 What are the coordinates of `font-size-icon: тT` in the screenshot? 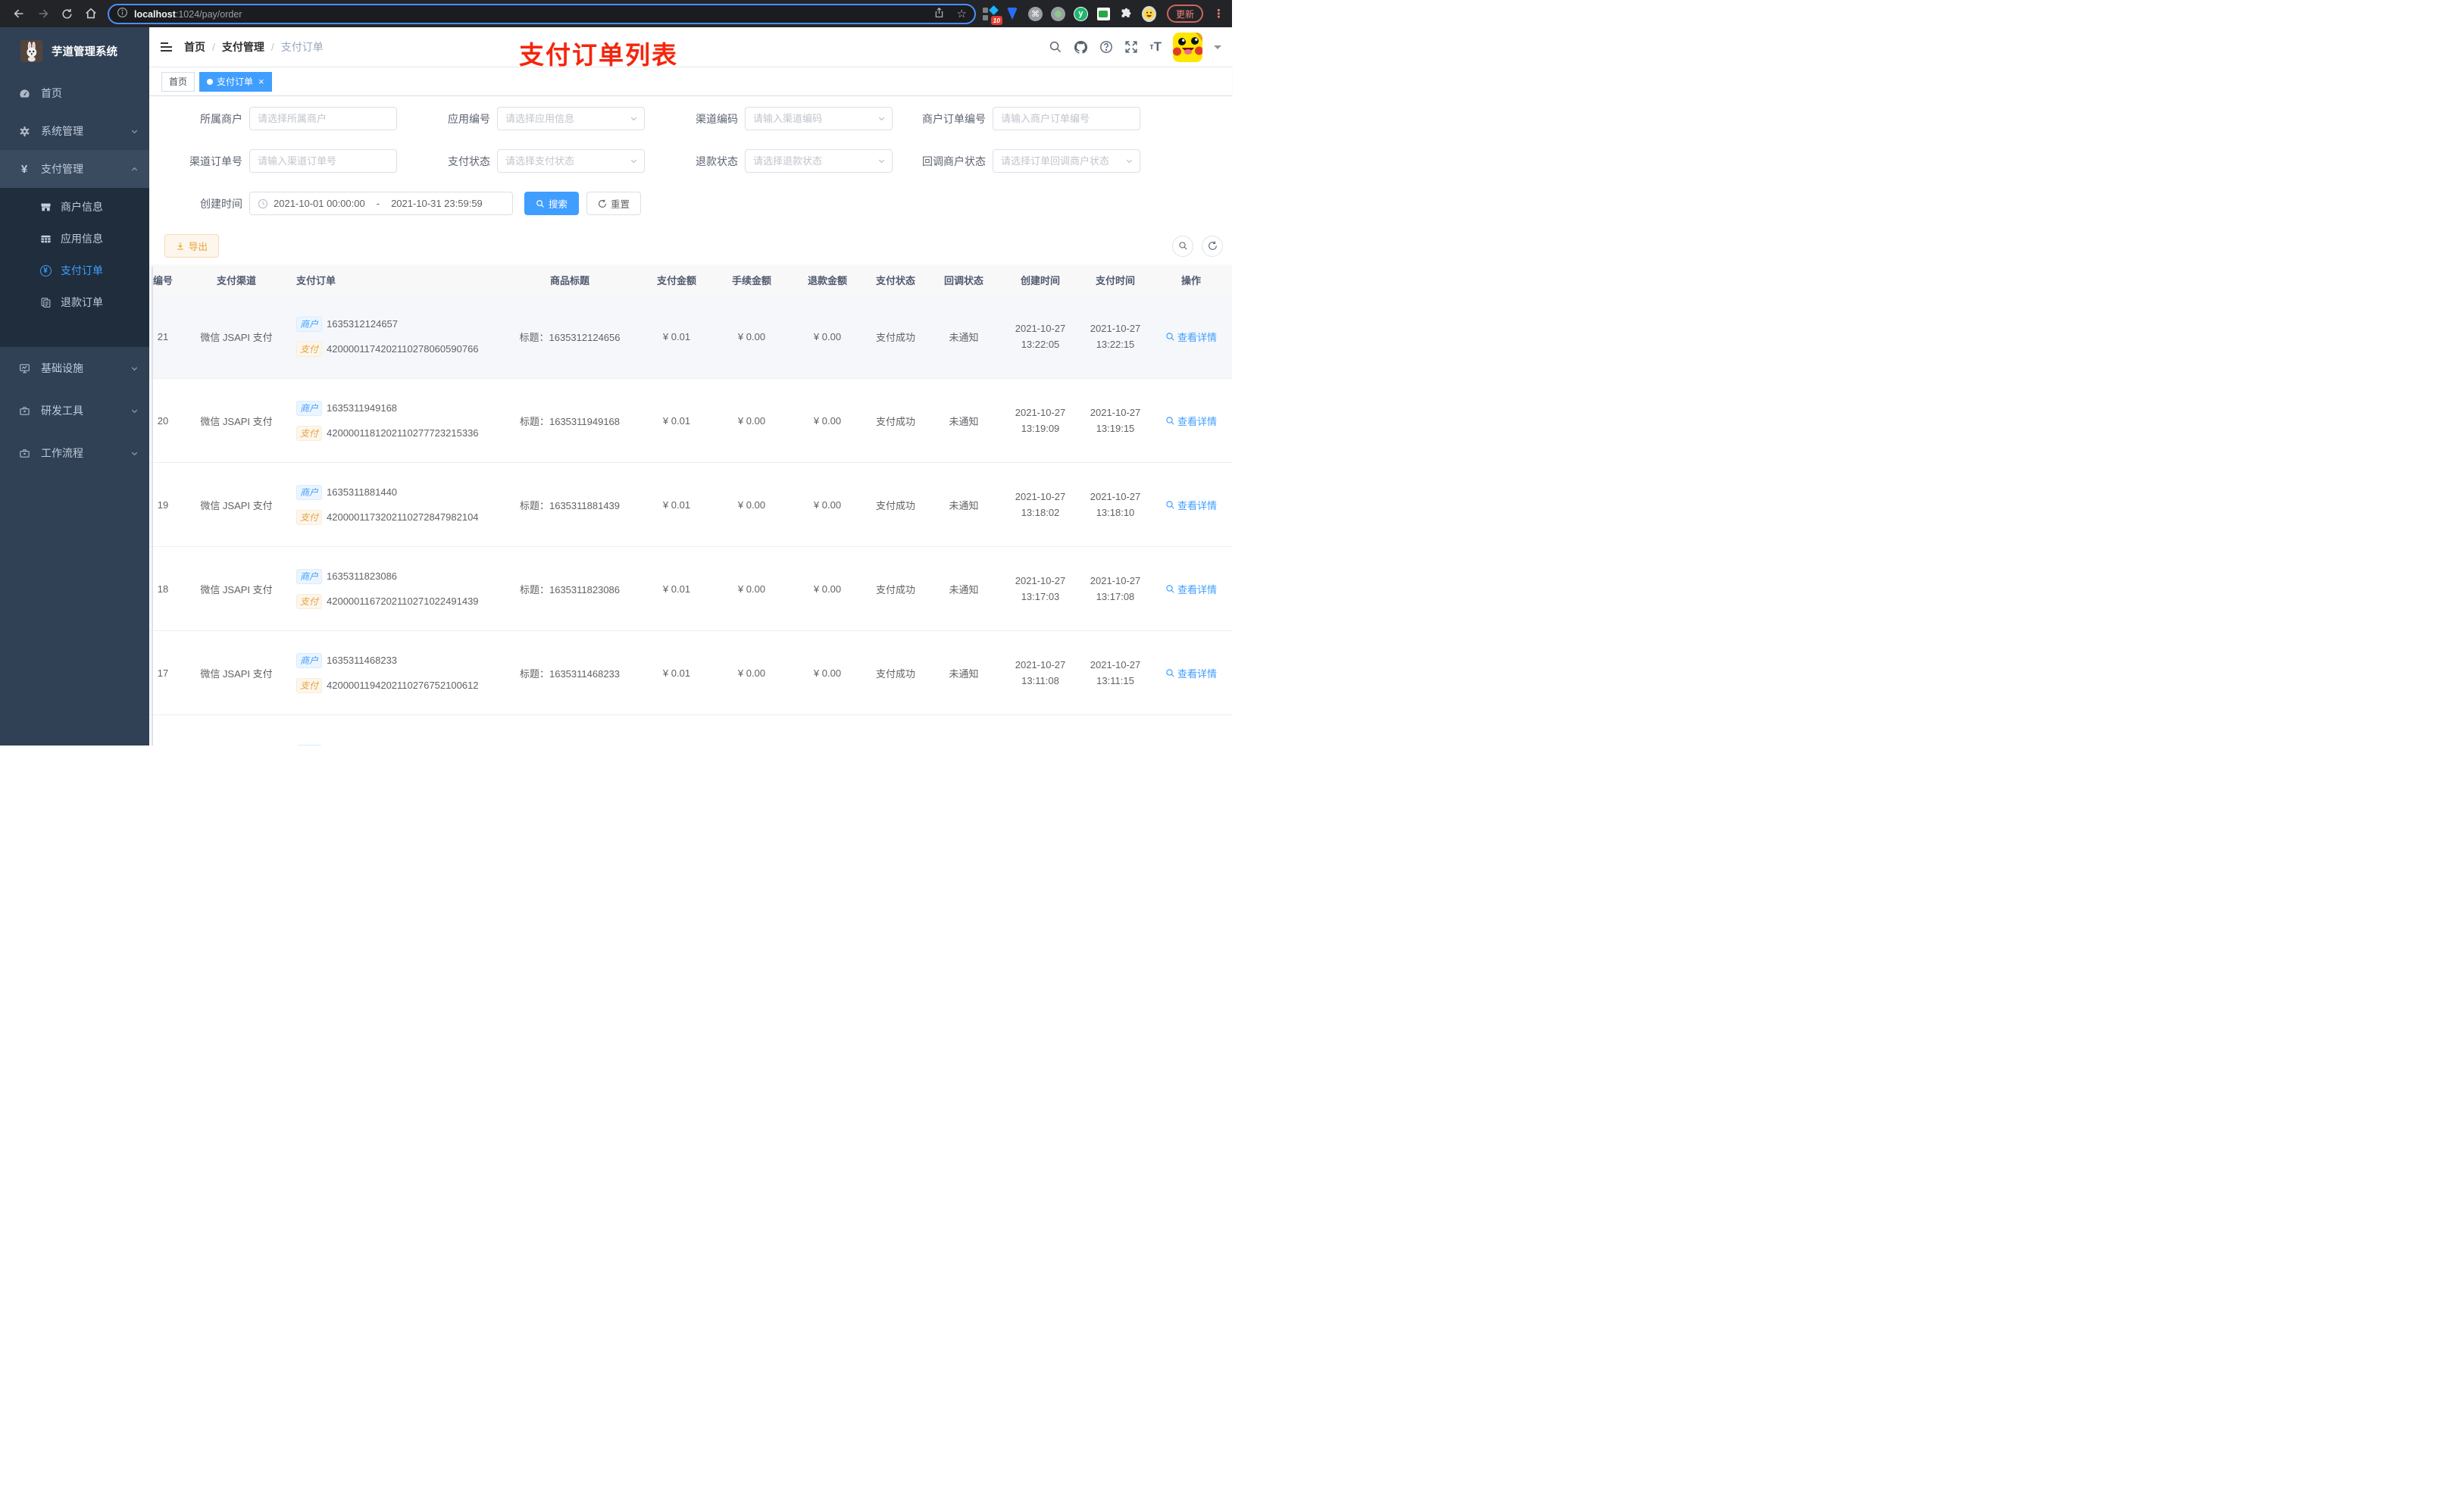 It's located at (1155, 47).